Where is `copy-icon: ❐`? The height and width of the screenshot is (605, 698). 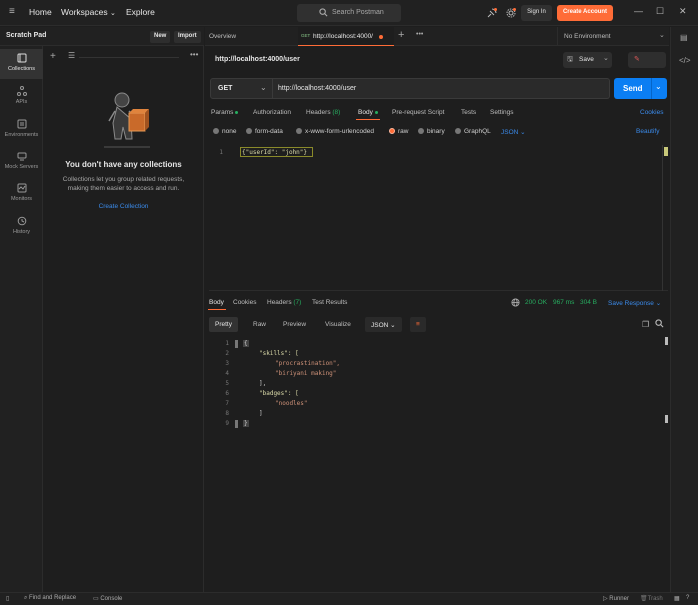
copy-icon: ❐ is located at coordinates (645, 324).